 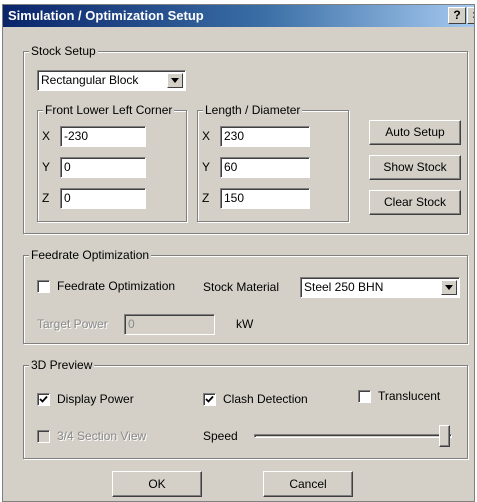 What do you see at coordinates (63, 51) in the screenshot?
I see `stock-setup-legend: Stock Setup` at bounding box center [63, 51].